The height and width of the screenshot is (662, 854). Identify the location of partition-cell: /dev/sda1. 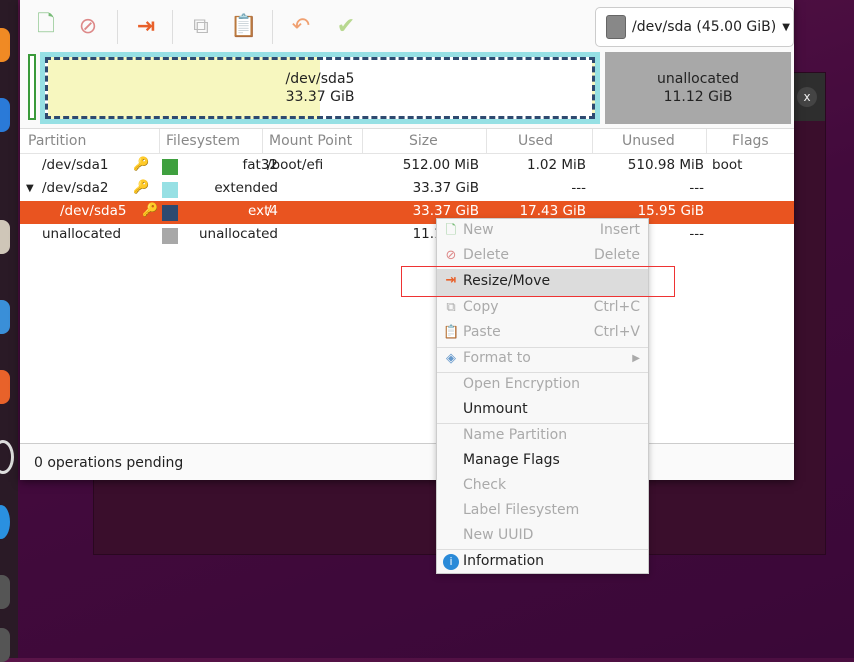
(75, 165).